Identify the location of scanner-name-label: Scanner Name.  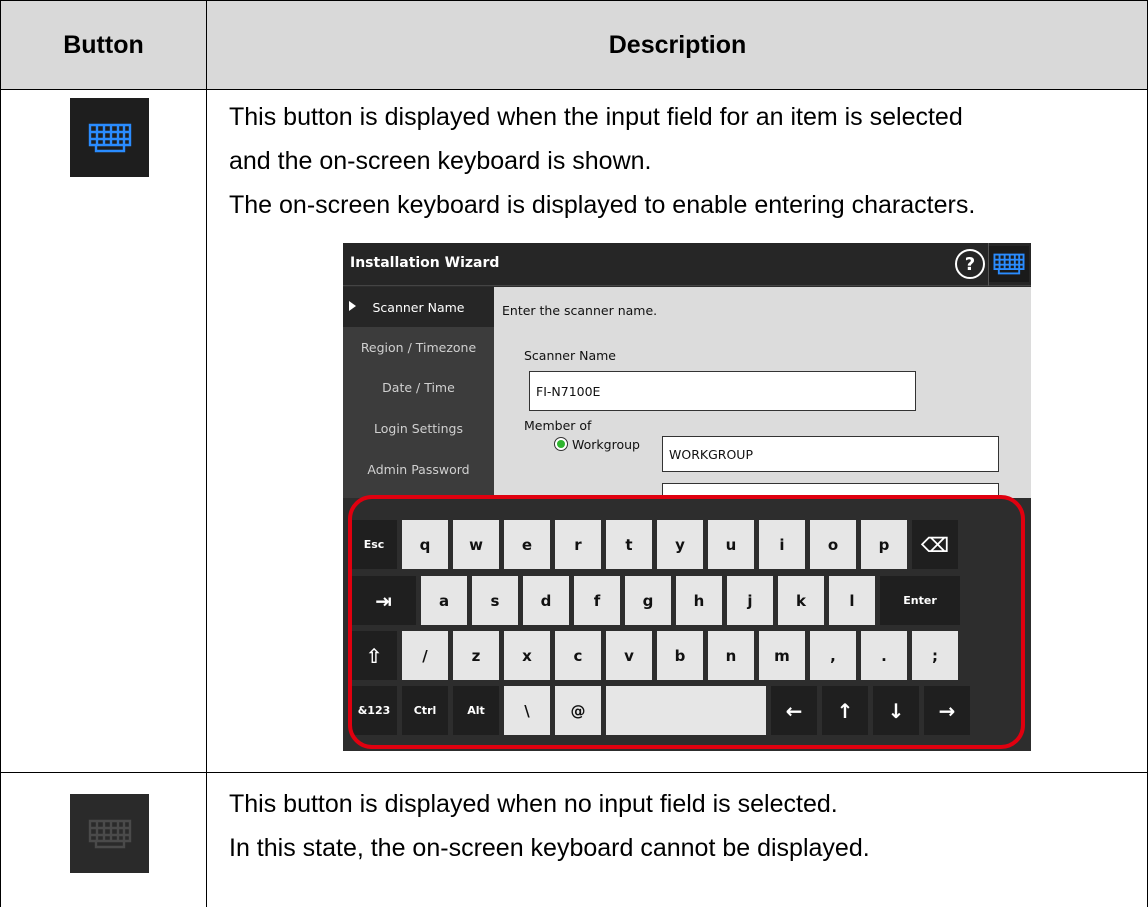
(570, 355).